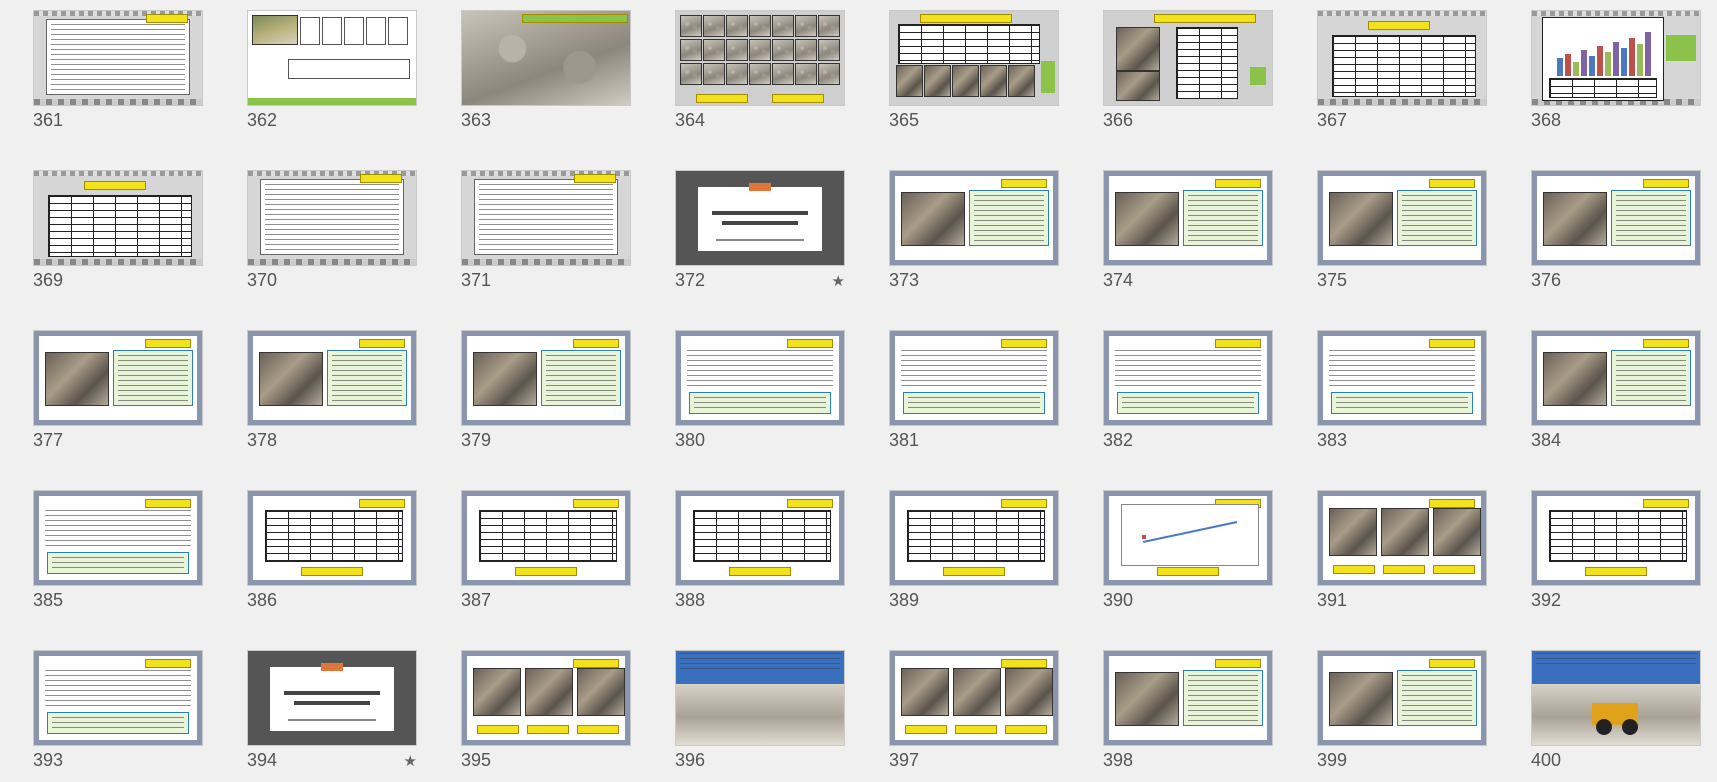 The image size is (1717, 782). I want to click on slide-thumbnail-390: 390, so click(1189, 556).